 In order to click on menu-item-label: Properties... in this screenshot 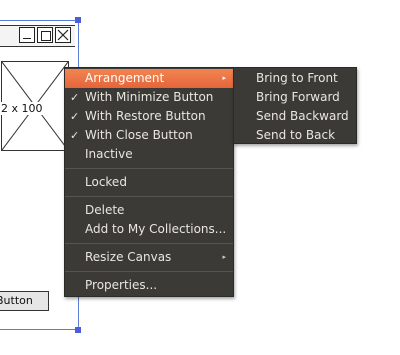, I will do `click(121, 285)`.